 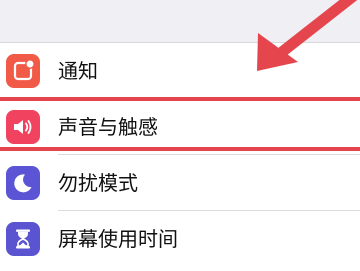 What do you see at coordinates (23, 183) in the screenshot?
I see `moon-icon` at bounding box center [23, 183].